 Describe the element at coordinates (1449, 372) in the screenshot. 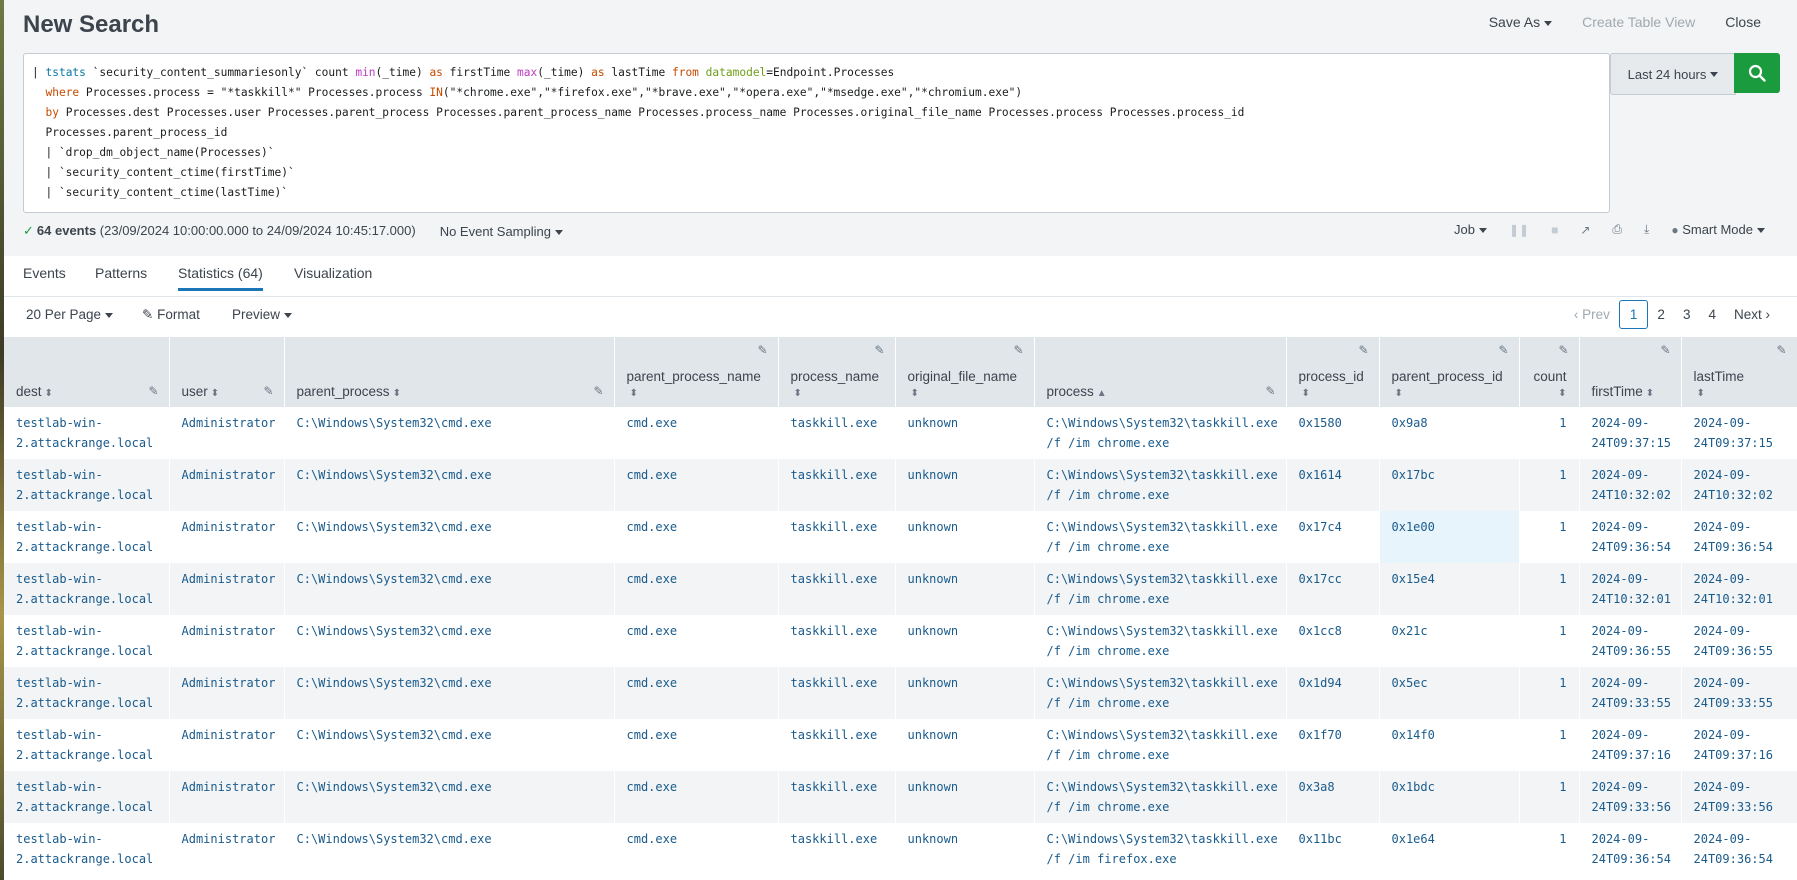

I see `column-header-parent-process-id: parent_process_id ⬍ ✎` at that location.